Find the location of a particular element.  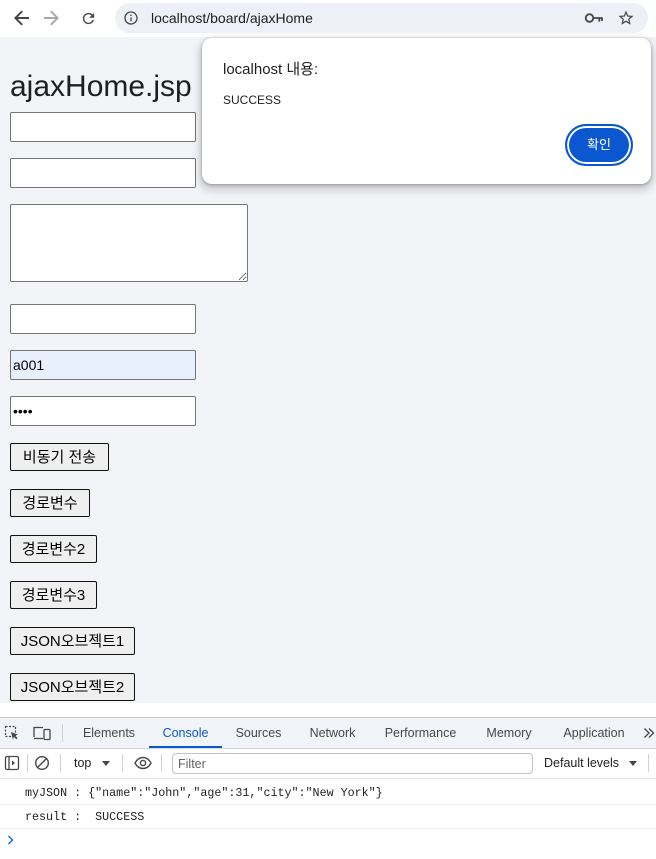

alert-title: localhost 내용: is located at coordinates (271, 69).